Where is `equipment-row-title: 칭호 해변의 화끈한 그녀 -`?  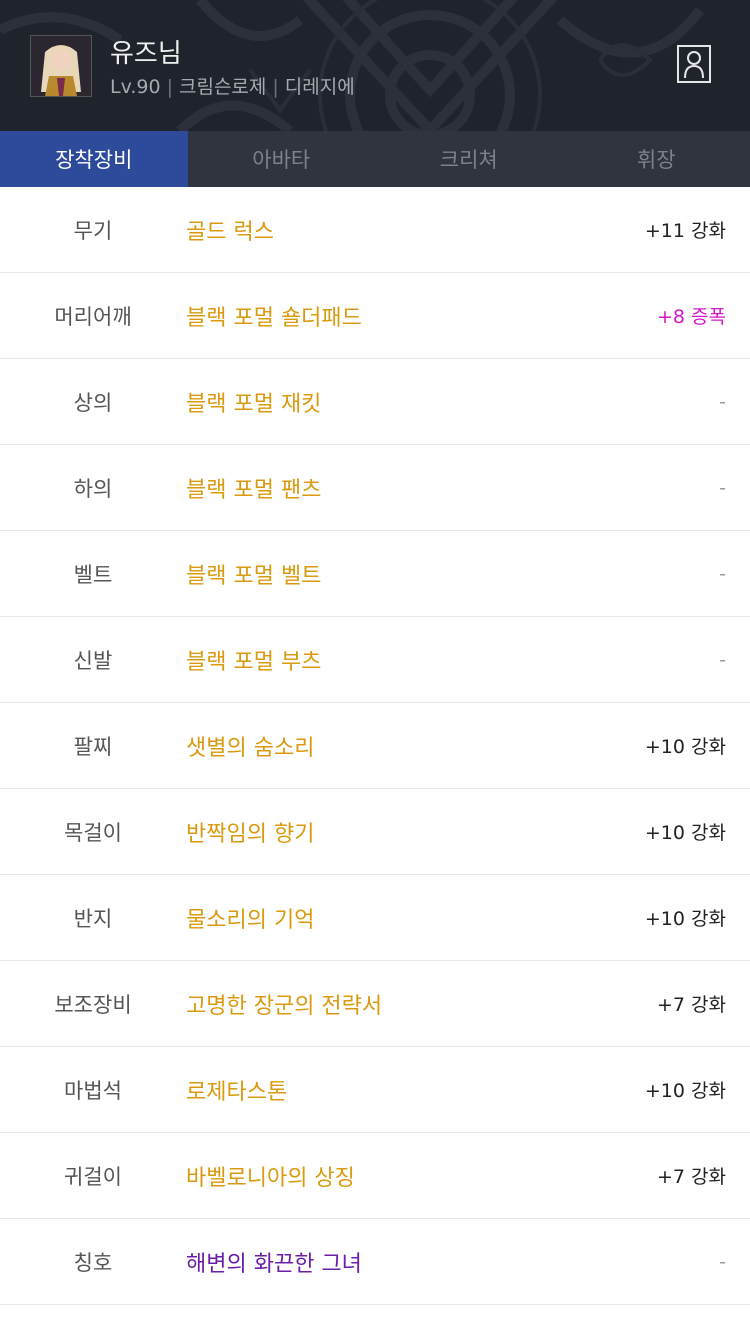
equipment-row-title: 칭호 해변의 화끈한 그녀 - is located at coordinates (375, 1262).